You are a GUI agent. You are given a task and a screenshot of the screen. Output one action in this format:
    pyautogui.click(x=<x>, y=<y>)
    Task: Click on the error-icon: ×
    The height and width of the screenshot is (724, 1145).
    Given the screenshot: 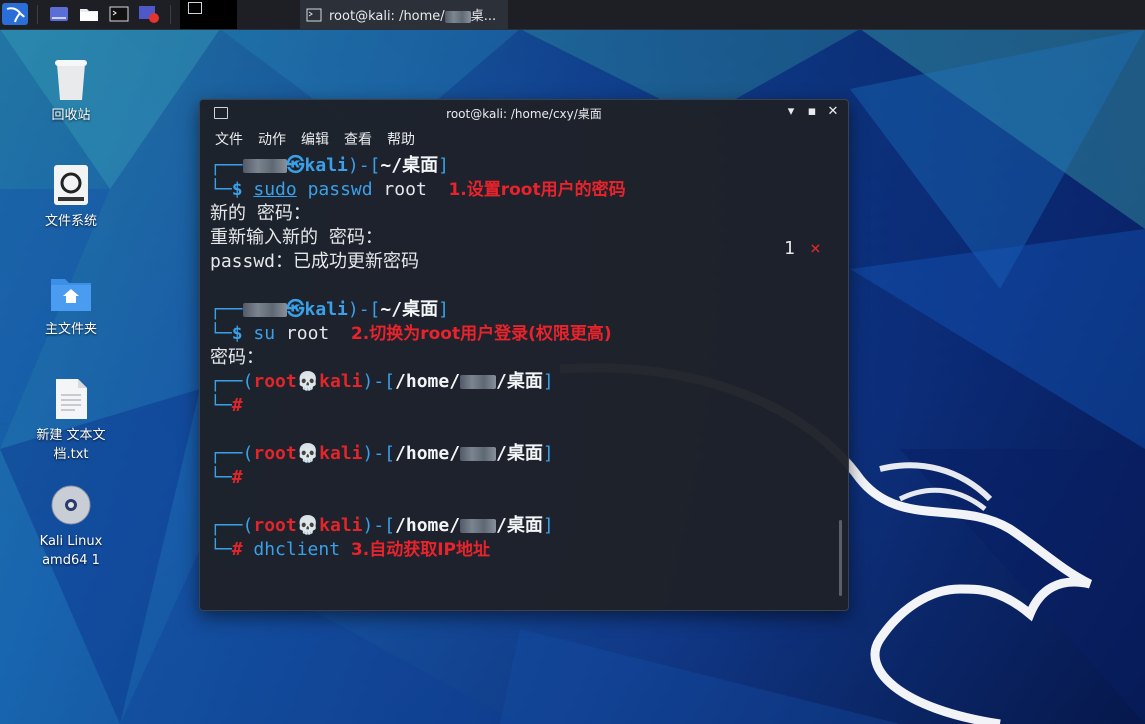 What is the action you would take?
    pyautogui.click(x=815, y=248)
    